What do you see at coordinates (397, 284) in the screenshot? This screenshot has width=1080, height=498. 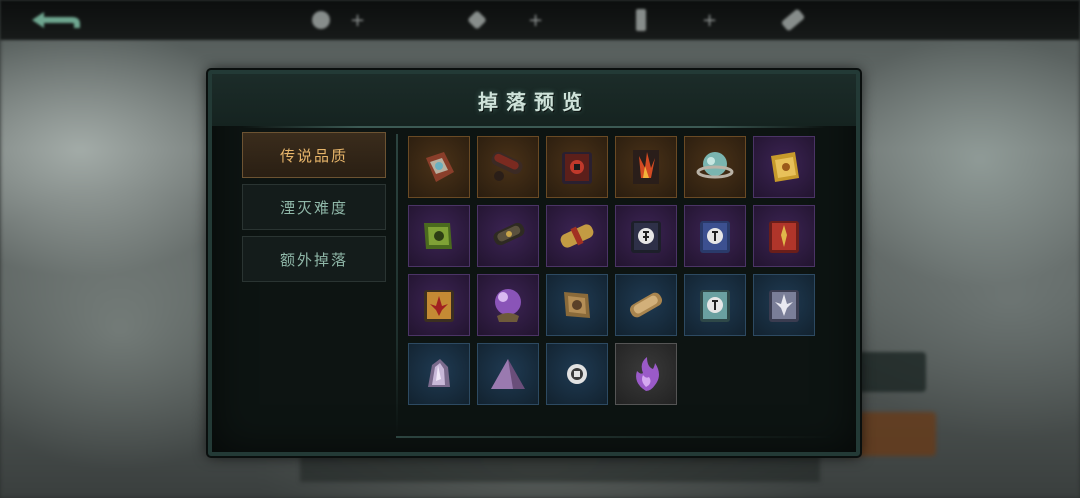 I see `vertical-divider` at bounding box center [397, 284].